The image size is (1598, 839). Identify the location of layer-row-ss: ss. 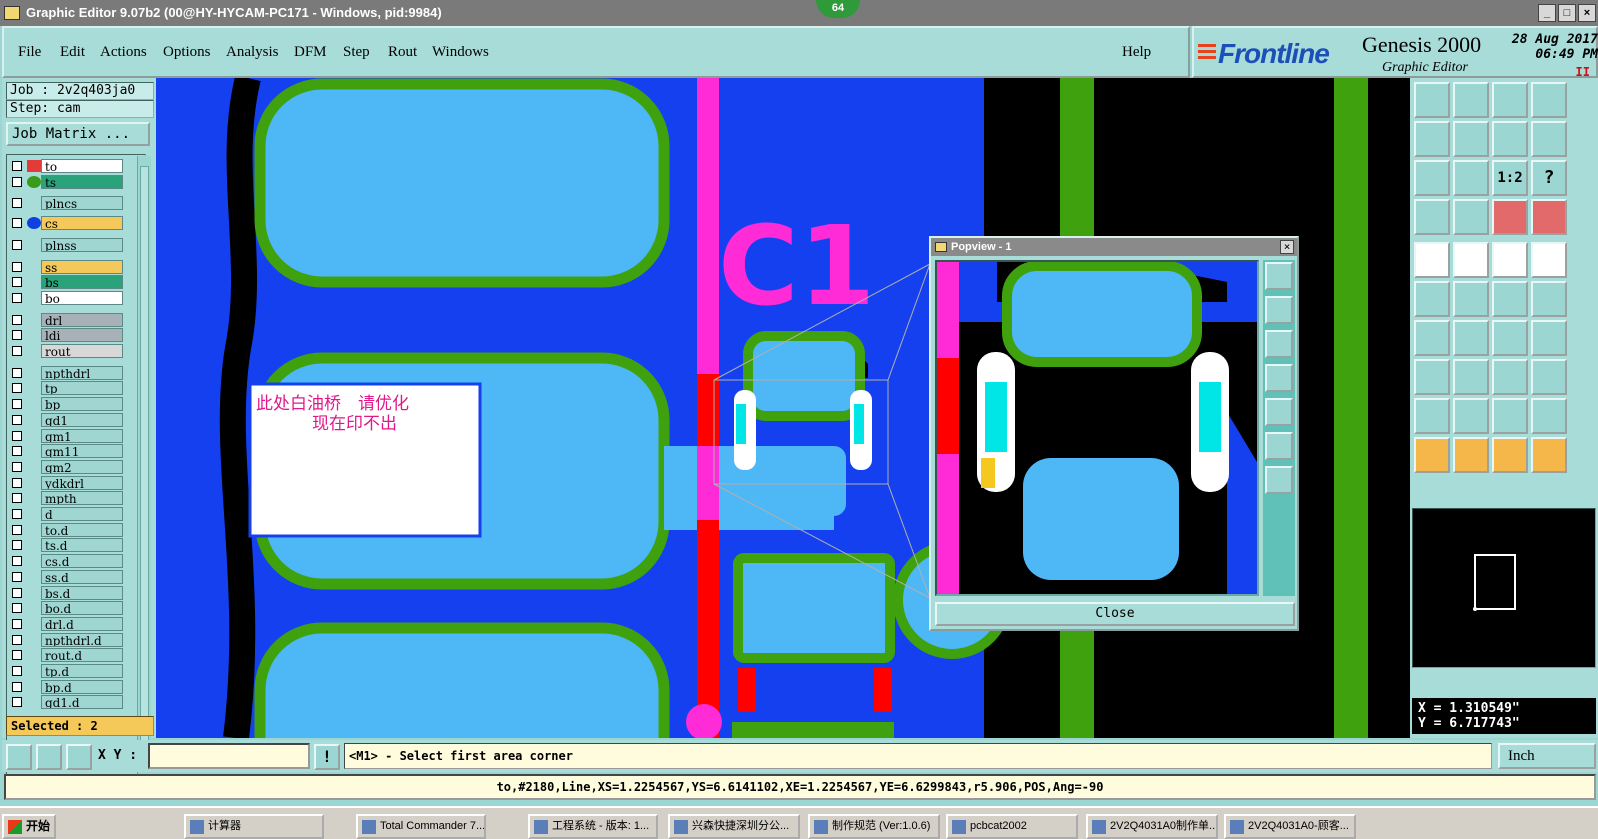
(75, 266).